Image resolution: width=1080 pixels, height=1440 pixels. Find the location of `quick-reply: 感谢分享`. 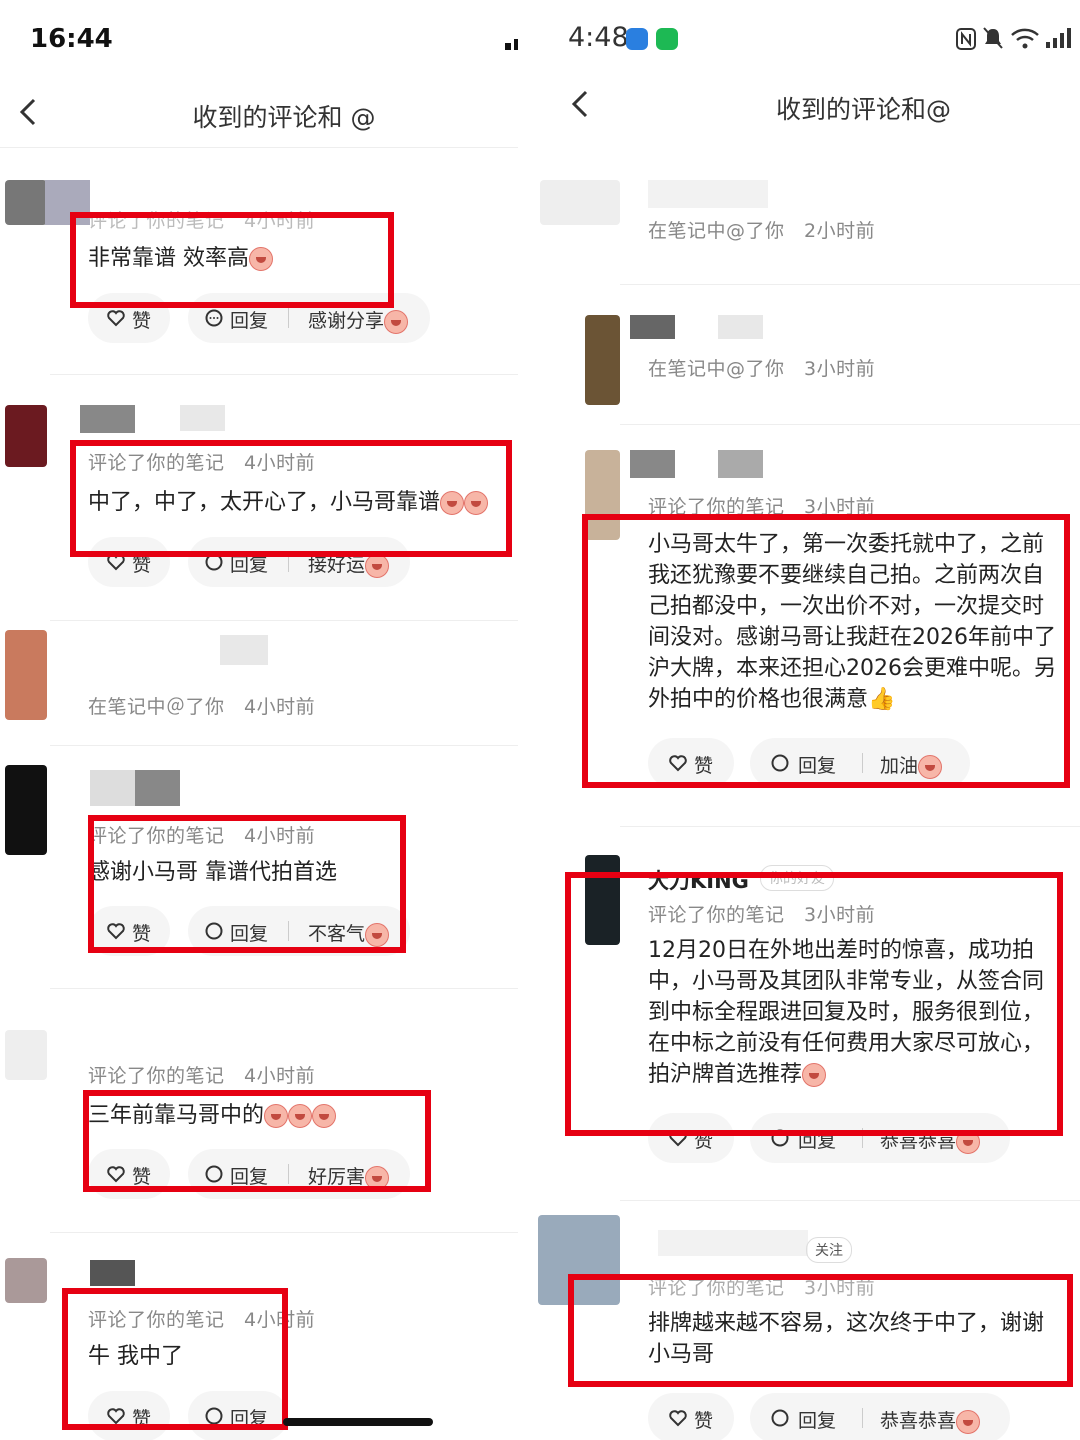

quick-reply: 感谢分享 is located at coordinates (358, 320).